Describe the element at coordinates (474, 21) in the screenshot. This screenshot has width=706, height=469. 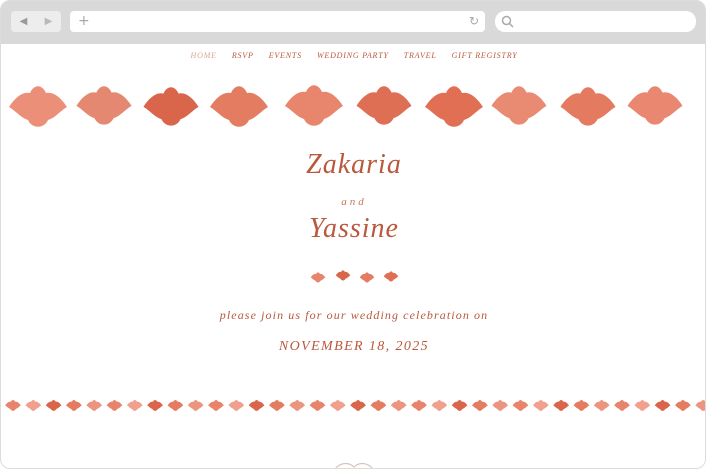
I see `reload-icon: ↻` at that location.